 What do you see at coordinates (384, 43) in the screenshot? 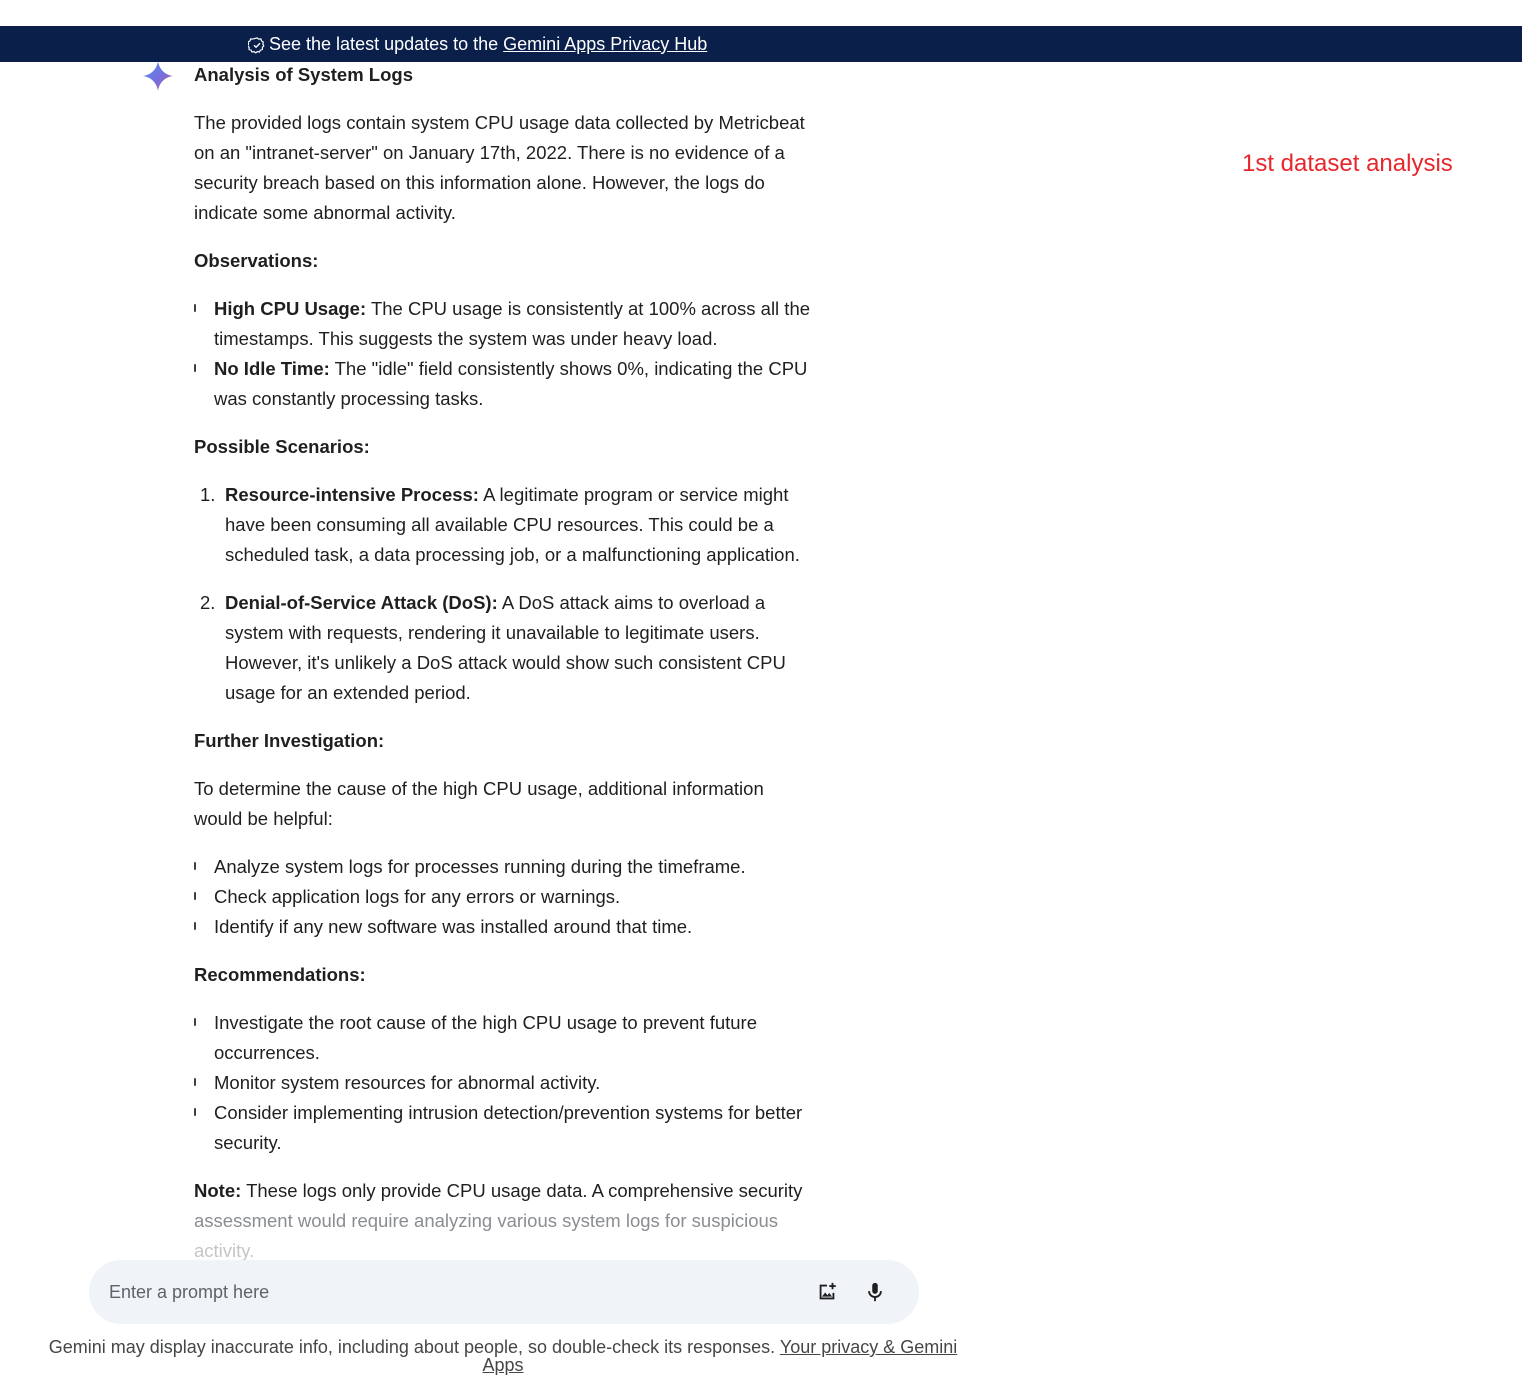
I see `banner-text: See the latest updates to the` at bounding box center [384, 43].